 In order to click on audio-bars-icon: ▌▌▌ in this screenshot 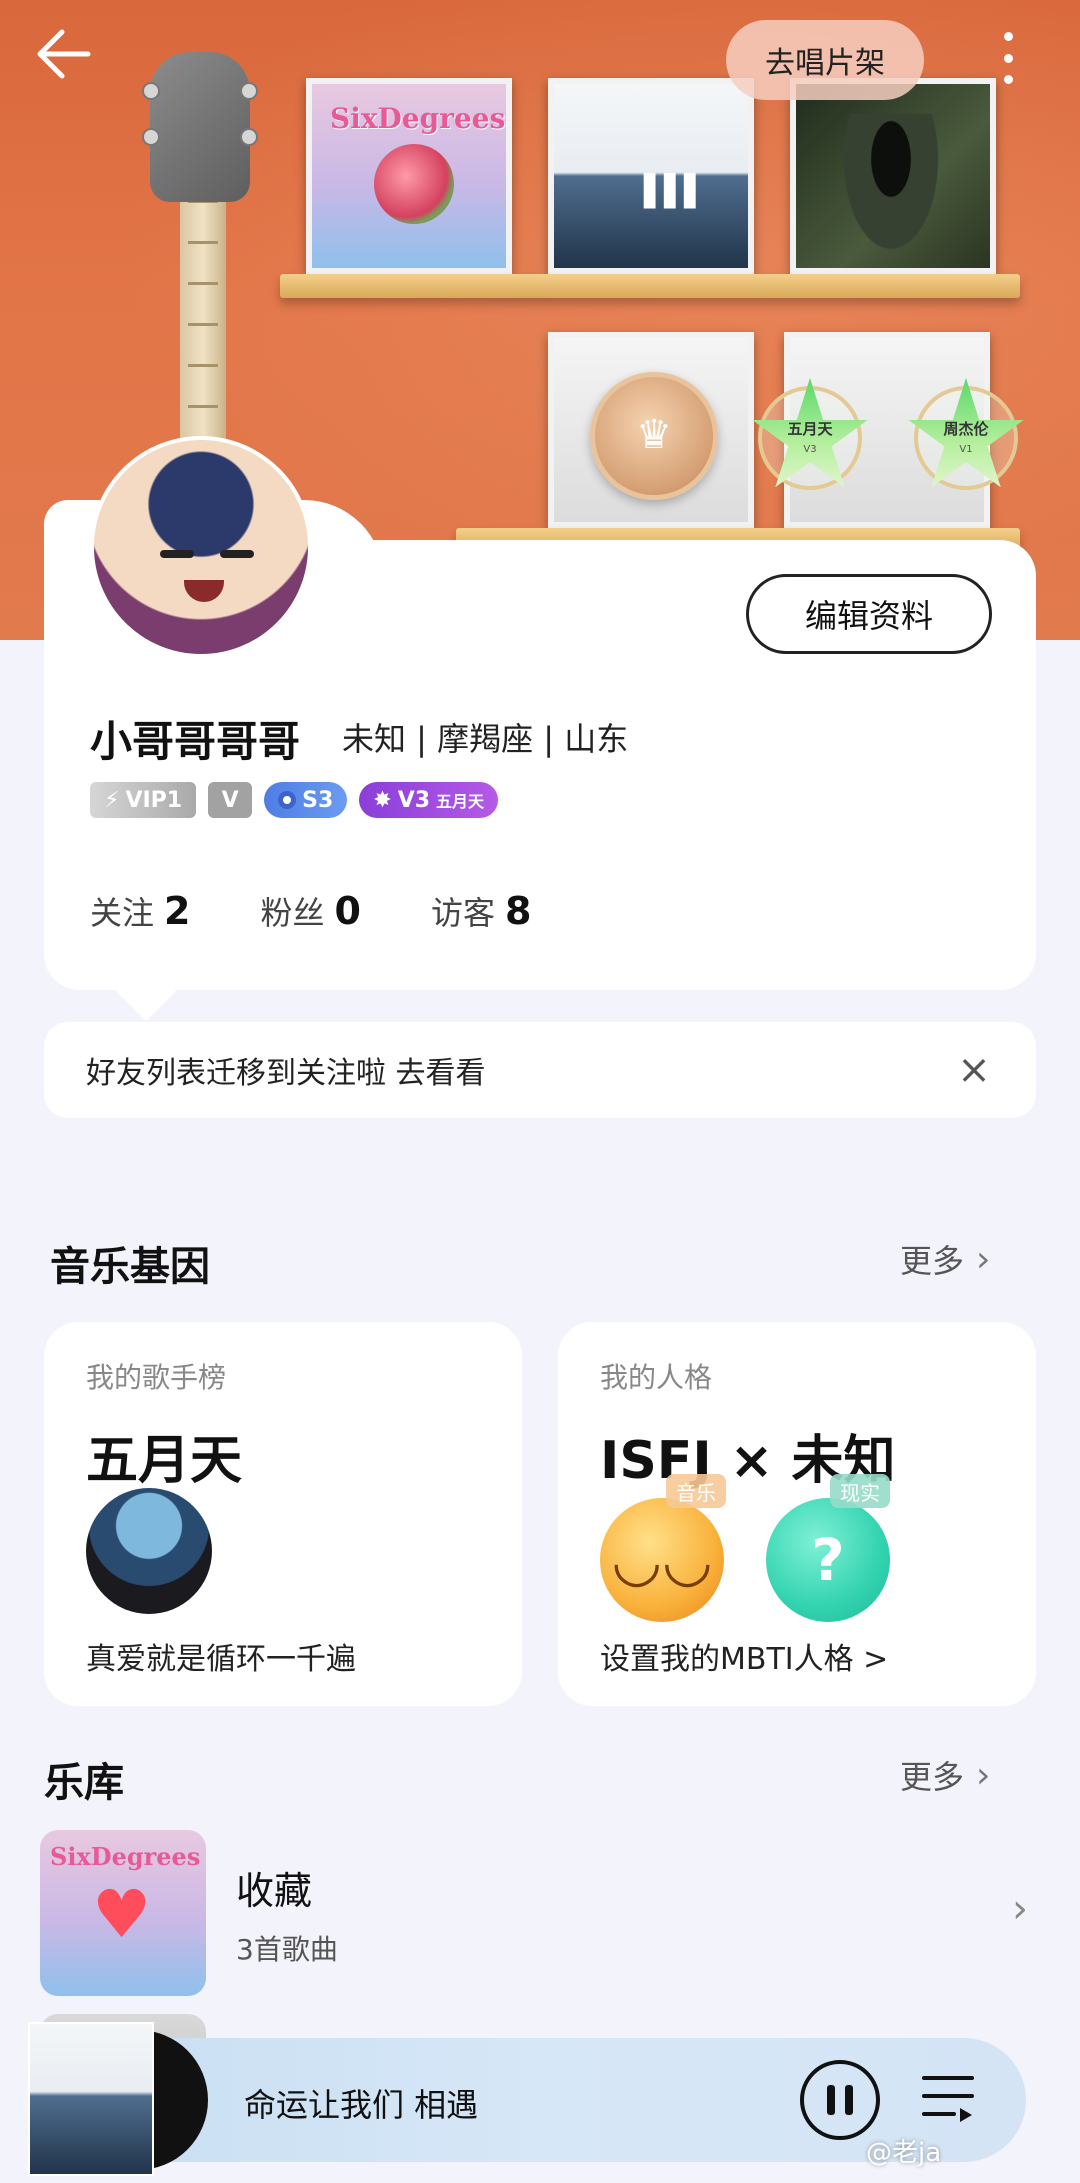, I will do `click(675, 191)`.